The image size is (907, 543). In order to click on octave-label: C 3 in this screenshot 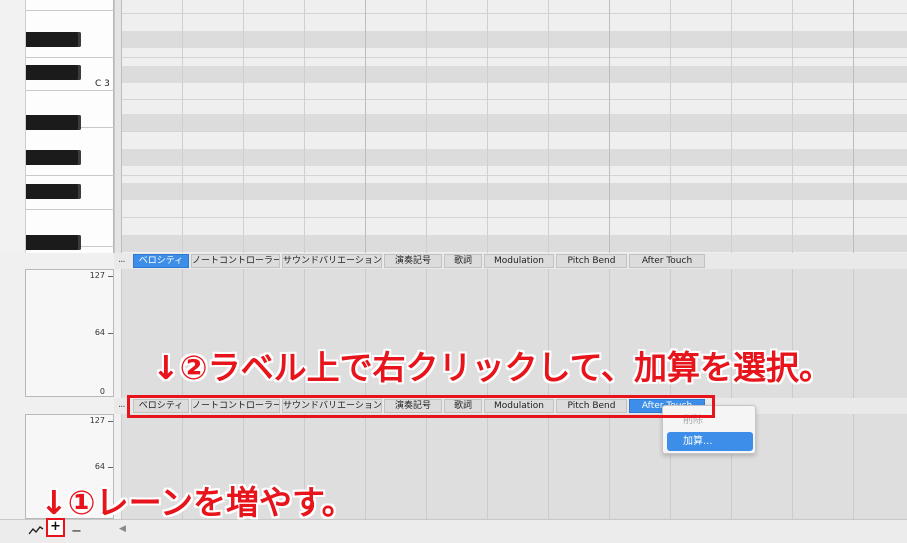, I will do `click(102, 84)`.